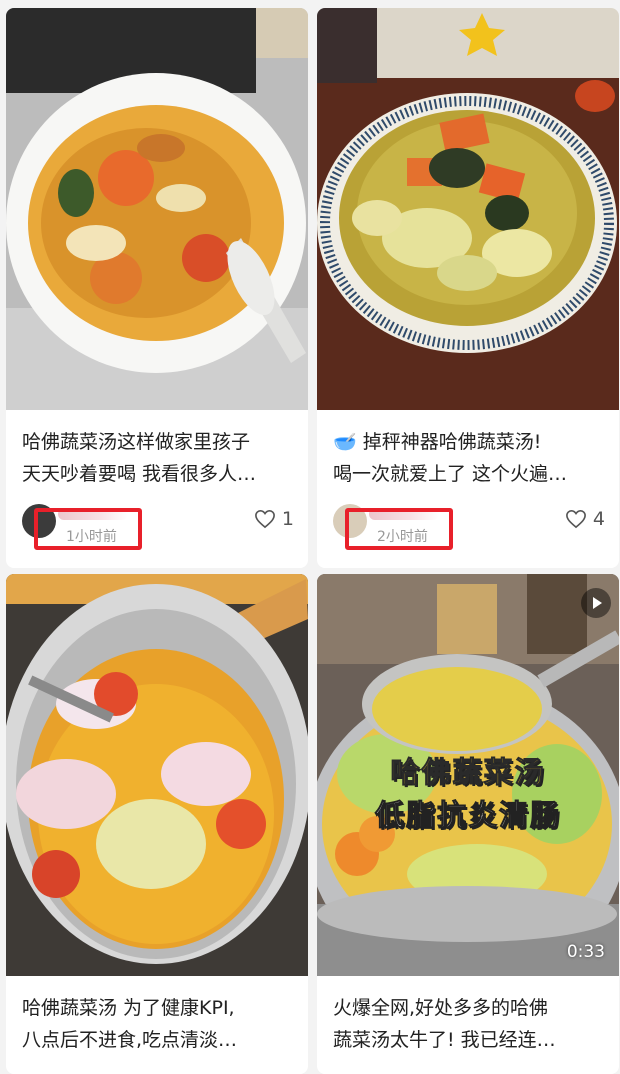  I want to click on video-caption-line-2: 低脂抗炎清肠, so click(467, 815).